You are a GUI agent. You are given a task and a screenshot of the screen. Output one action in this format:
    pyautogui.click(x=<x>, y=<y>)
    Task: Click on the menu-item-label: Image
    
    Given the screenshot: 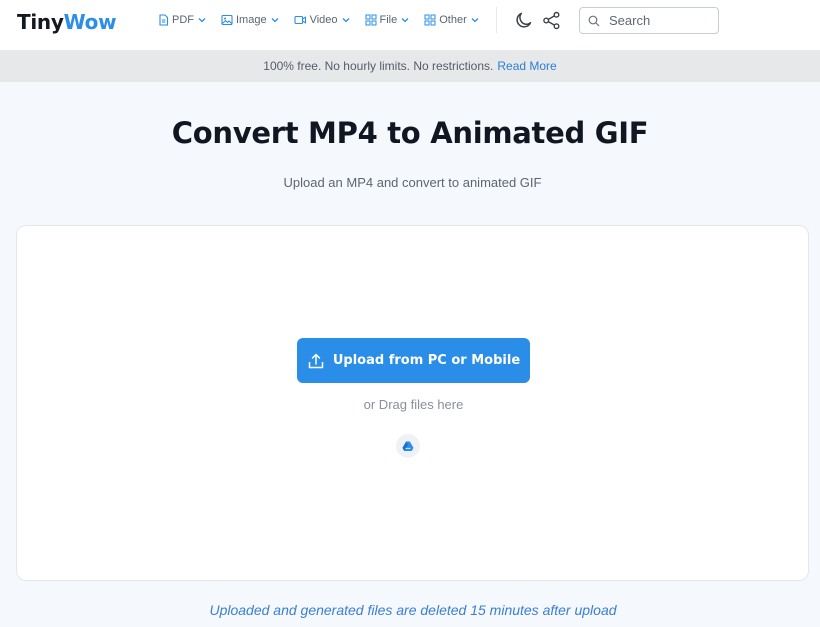 What is the action you would take?
    pyautogui.click(x=251, y=20)
    